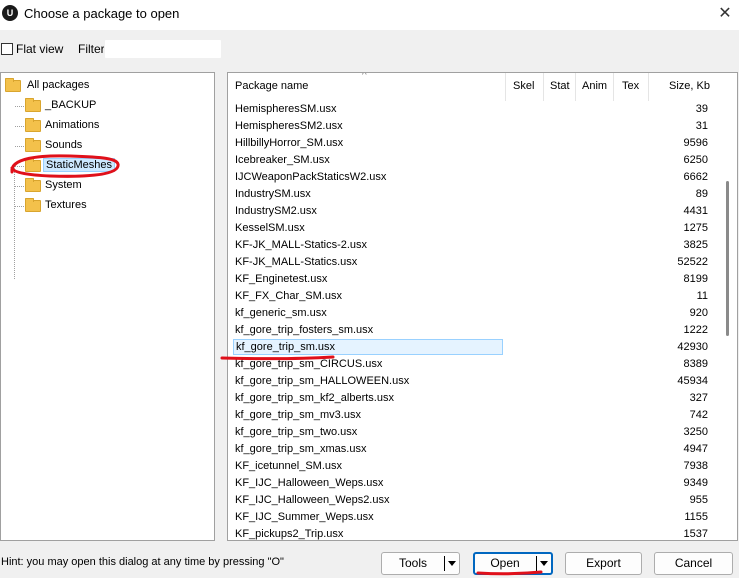 The height and width of the screenshot is (578, 739). I want to click on table-row: kf_gore_trip_sm_kf2_alberts.usx 327, so click(473, 398).